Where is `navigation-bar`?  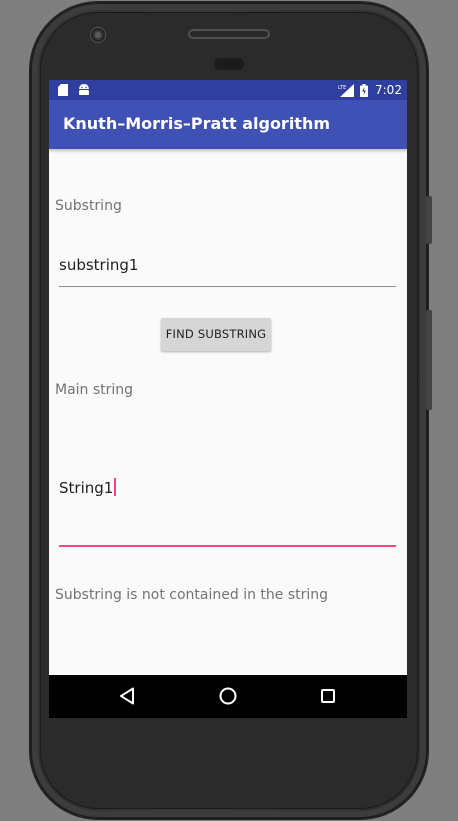 navigation-bar is located at coordinates (228, 696).